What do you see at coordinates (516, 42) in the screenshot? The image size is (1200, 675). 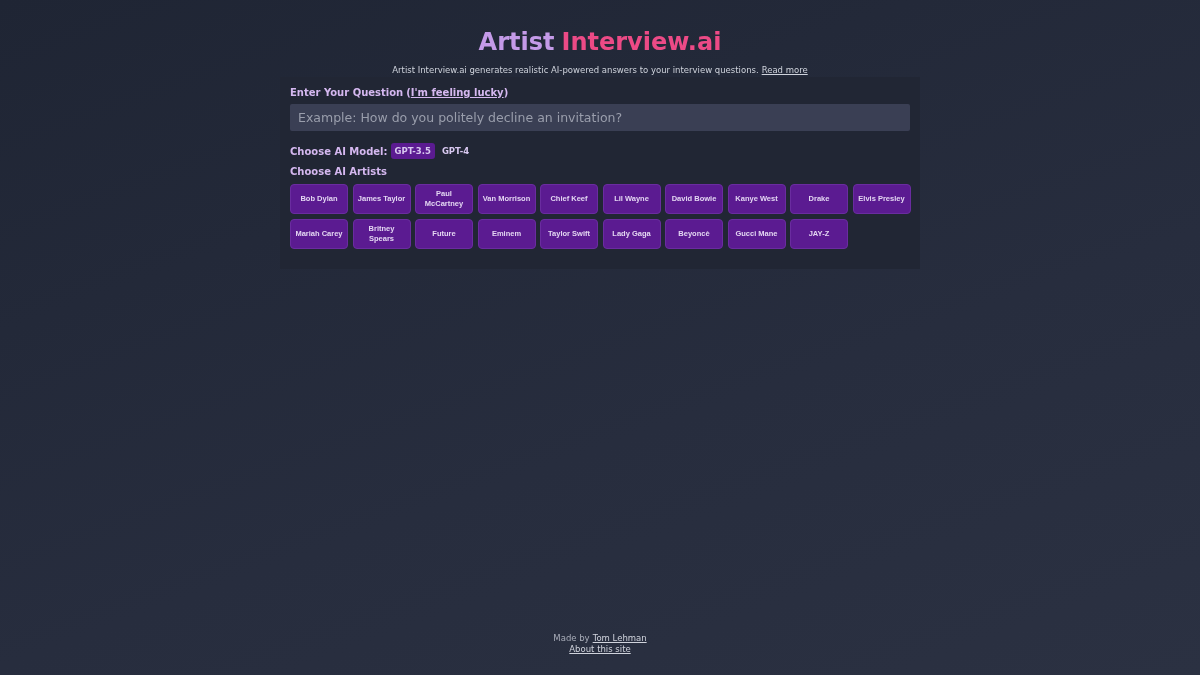 I see `site-title: Artist` at bounding box center [516, 42].